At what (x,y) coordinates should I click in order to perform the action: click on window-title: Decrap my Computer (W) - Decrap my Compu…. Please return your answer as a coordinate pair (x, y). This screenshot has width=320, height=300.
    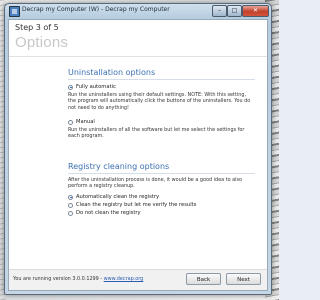
    Looking at the image, I should click on (96, 9).